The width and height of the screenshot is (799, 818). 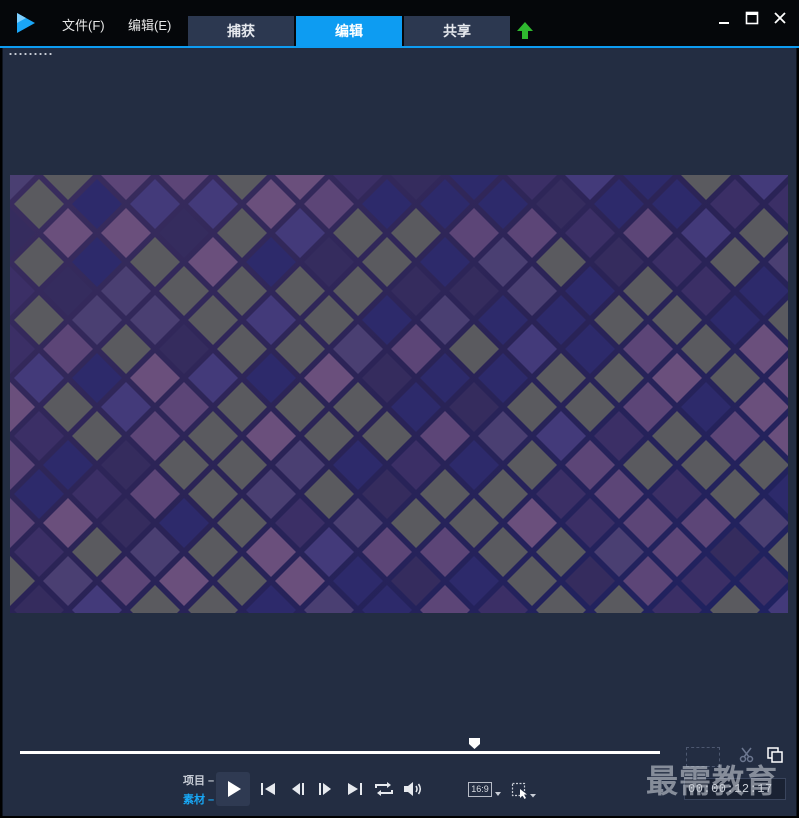 I want to click on play-icon, so click(x=234, y=789).